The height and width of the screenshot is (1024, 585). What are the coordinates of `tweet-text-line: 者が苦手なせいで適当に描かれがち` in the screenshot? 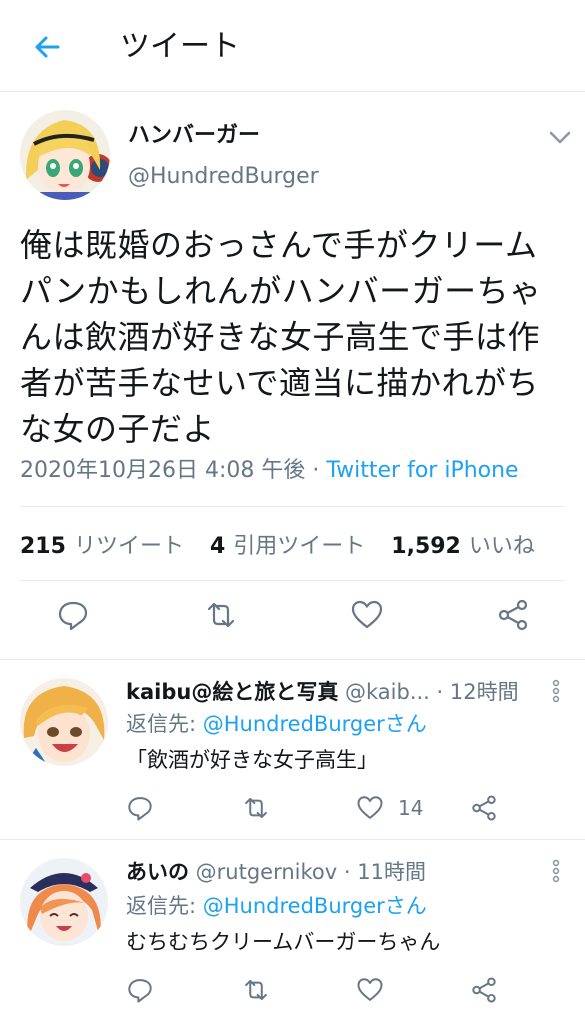 It's located at (280, 383).